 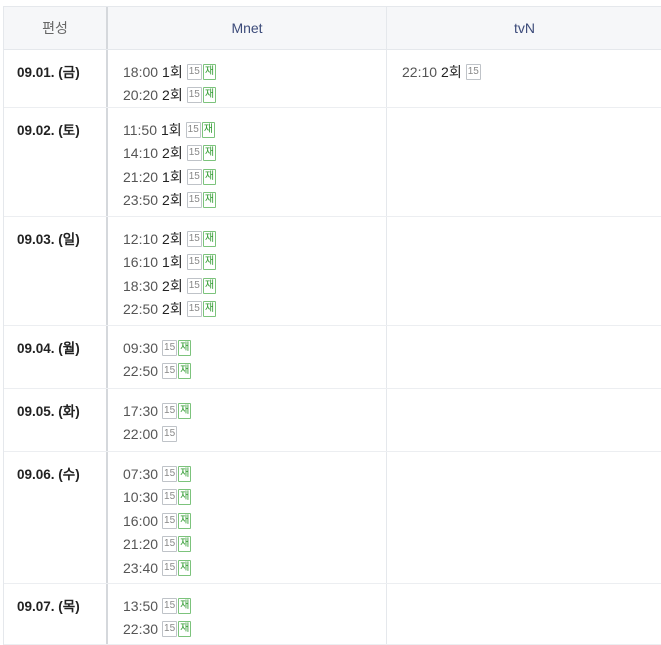 I want to click on airing-item: 18:00 1회 15 재, so click(x=254, y=72).